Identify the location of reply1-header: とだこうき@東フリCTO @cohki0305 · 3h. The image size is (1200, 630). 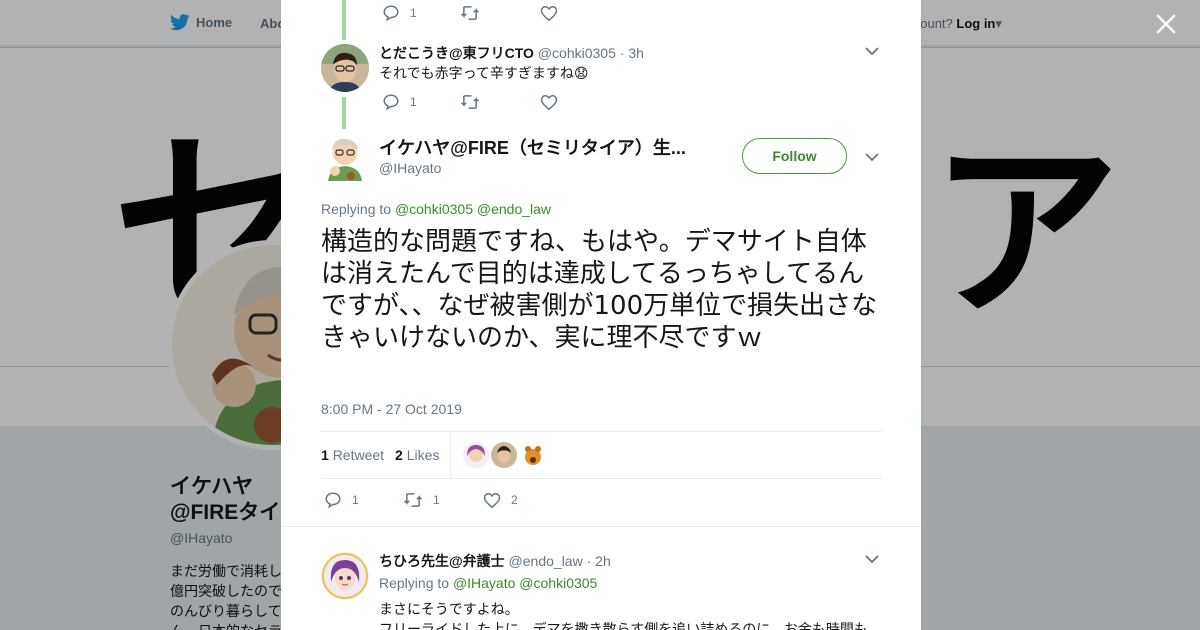
(511, 53).